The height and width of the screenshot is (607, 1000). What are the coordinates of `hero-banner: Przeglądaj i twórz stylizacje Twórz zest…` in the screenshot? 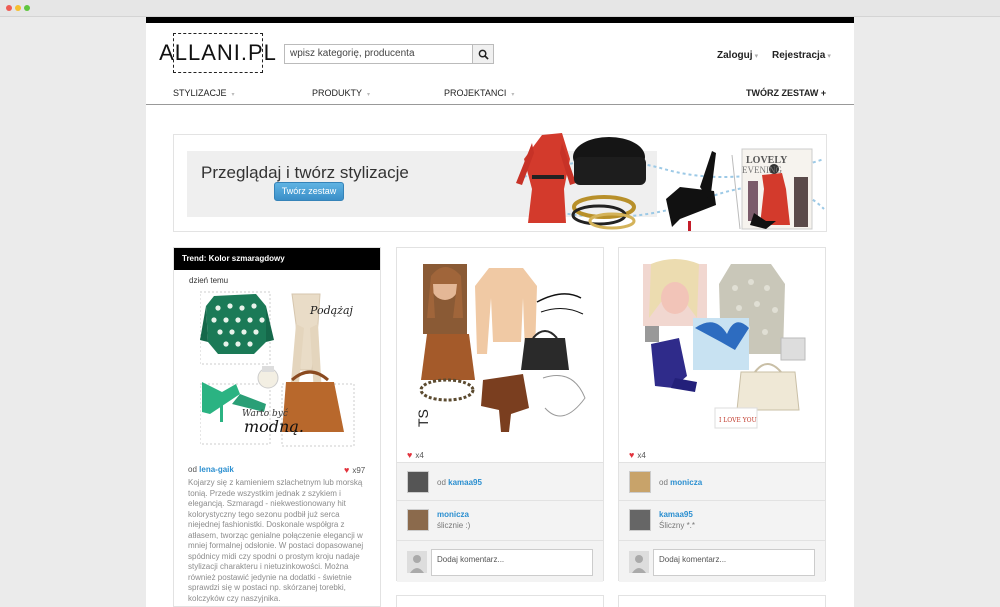 It's located at (500, 182).